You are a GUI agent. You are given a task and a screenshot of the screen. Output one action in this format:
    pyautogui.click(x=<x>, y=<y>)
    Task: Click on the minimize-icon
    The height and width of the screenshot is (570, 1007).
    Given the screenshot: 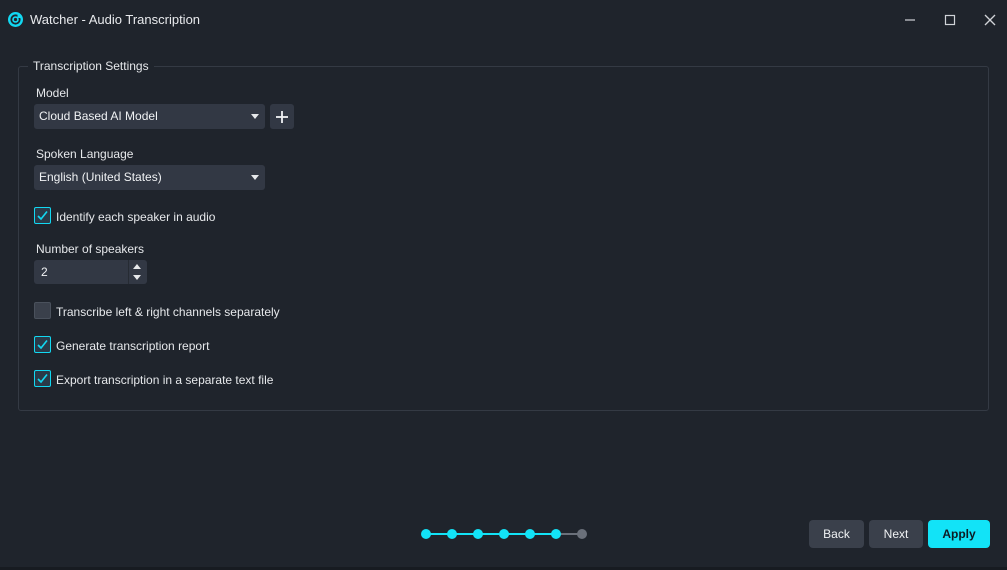 What is the action you would take?
    pyautogui.click(x=910, y=20)
    